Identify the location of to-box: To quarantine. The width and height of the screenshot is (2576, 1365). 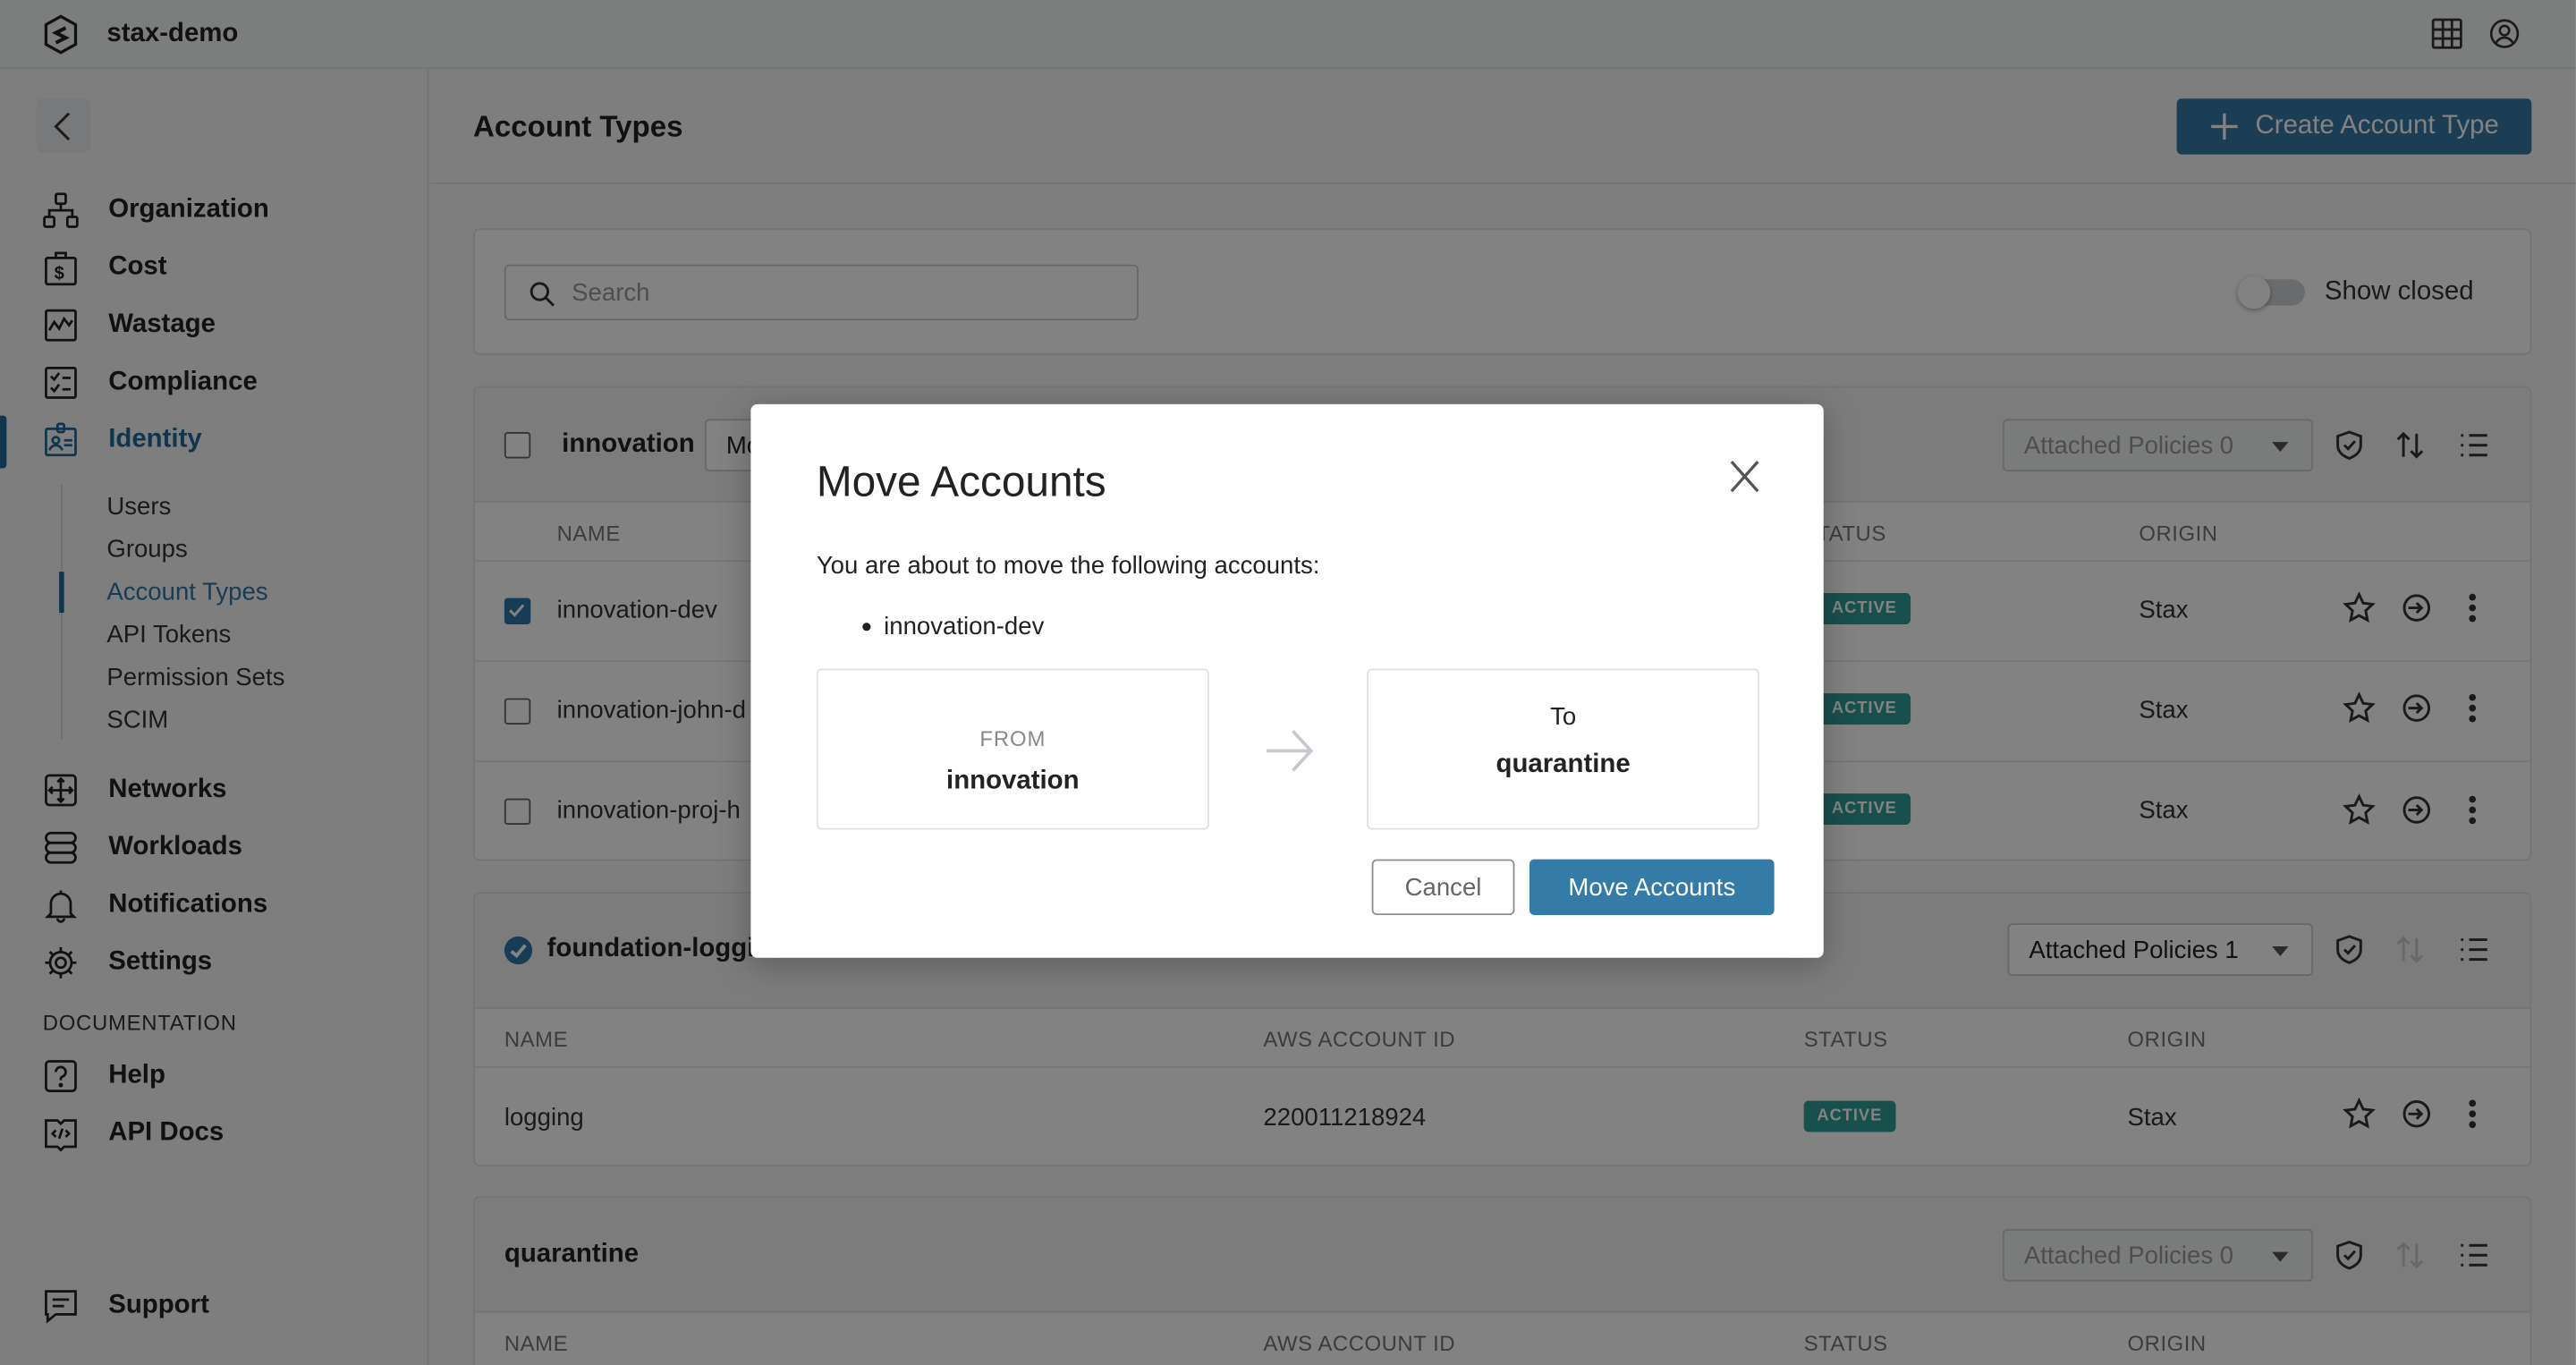
(1563, 749).